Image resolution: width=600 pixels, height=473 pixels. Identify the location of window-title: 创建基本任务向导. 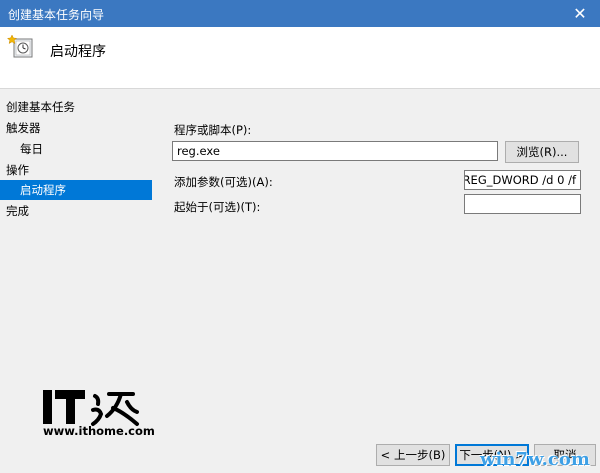
(56, 15).